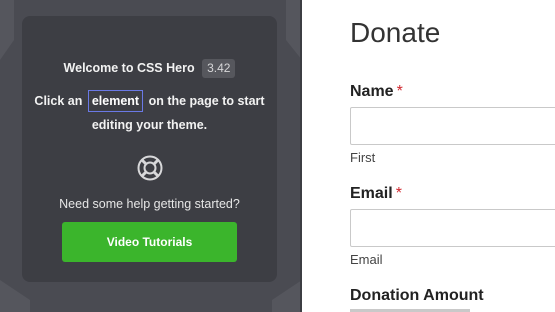 Image resolution: width=555 pixels, height=312 pixels. I want to click on first-name-sublabel: First, so click(363, 157).